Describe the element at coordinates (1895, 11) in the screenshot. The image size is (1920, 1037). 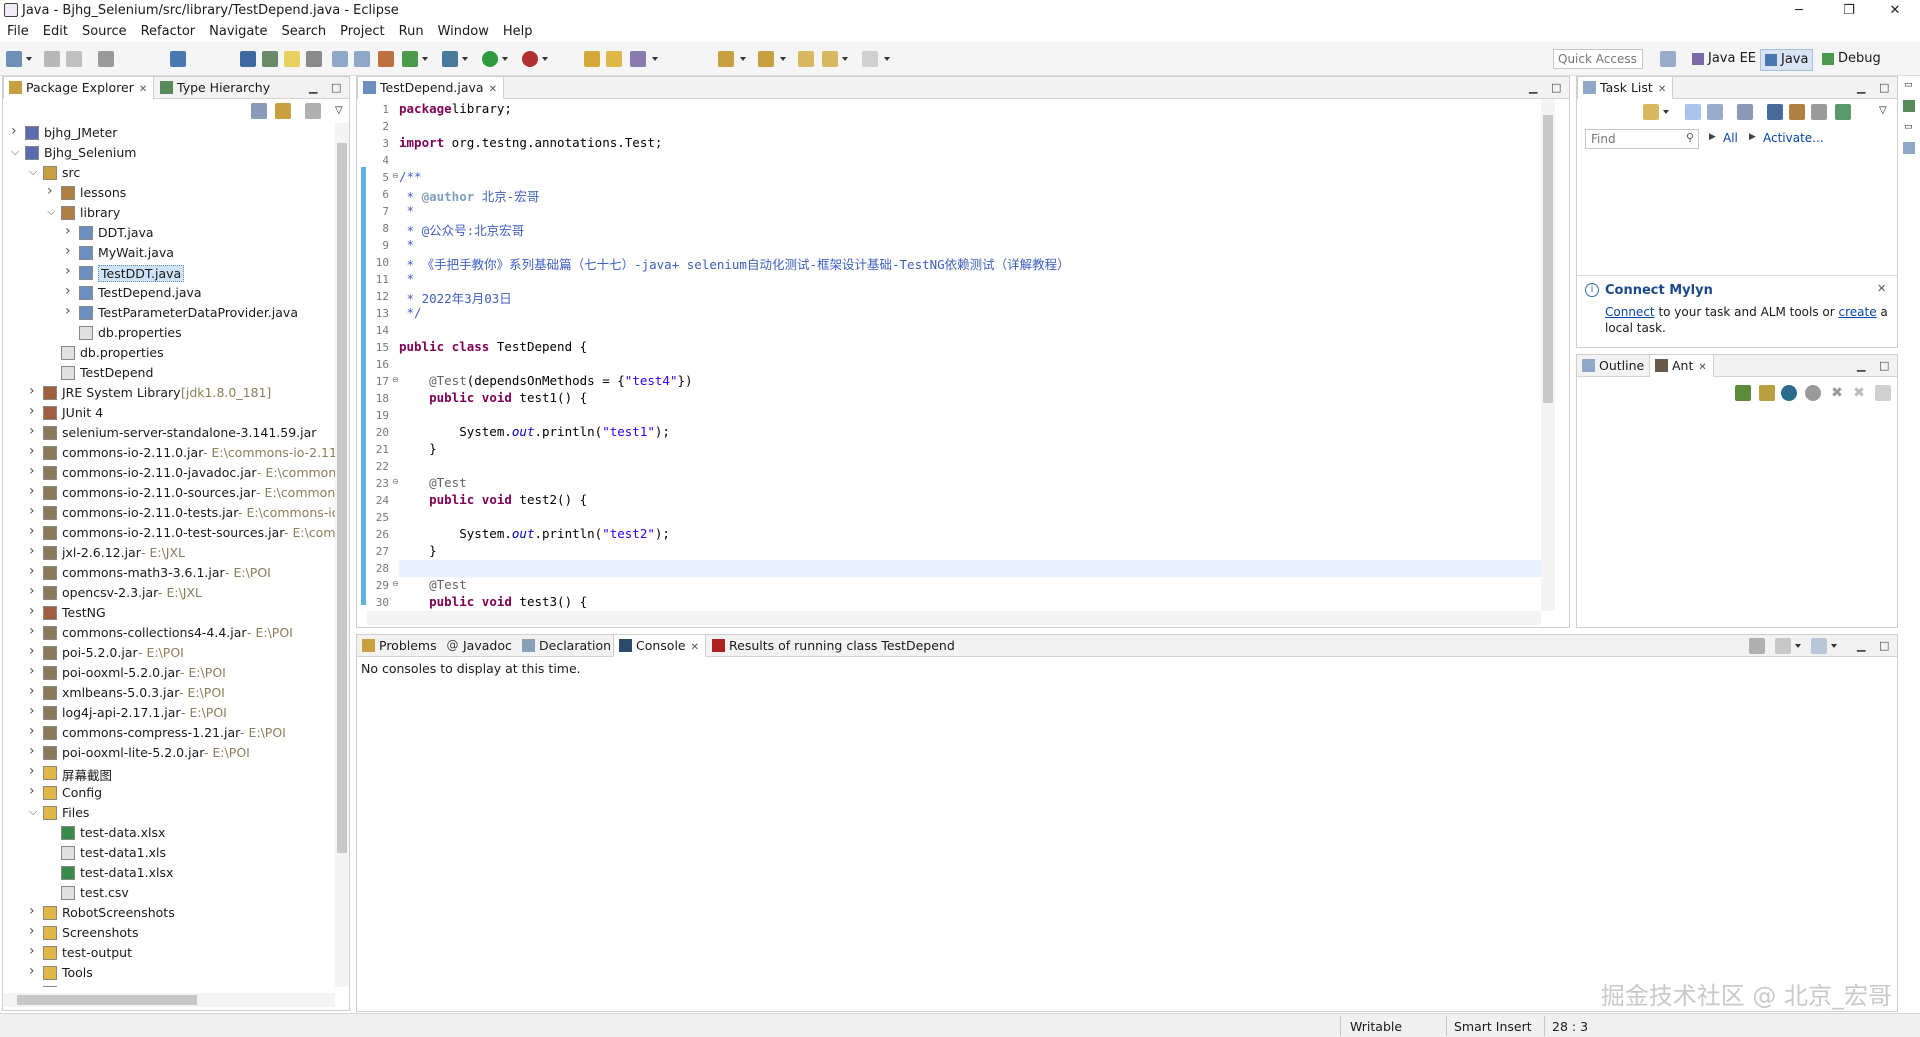
I see `close-button: ✕` at that location.